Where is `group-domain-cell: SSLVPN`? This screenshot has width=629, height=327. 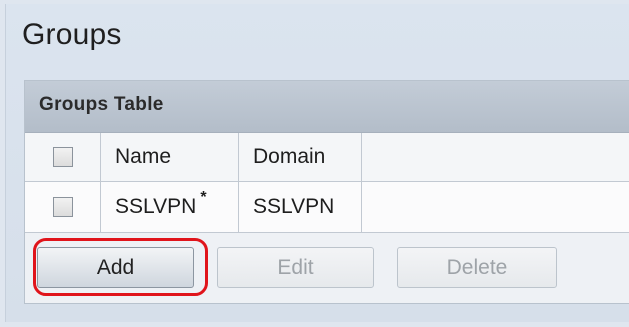 group-domain-cell: SSLVPN is located at coordinates (300, 207).